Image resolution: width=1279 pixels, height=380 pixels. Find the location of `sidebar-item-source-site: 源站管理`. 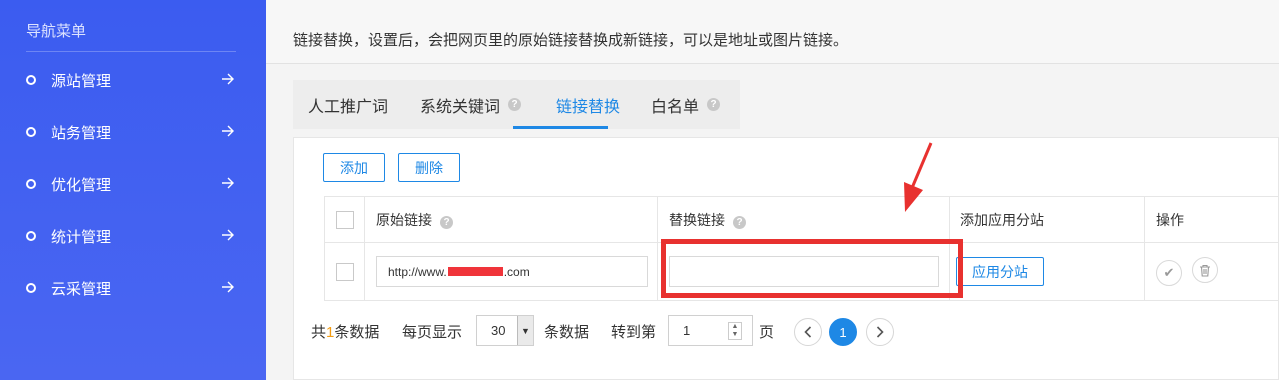

sidebar-item-source-site: 源站管理 is located at coordinates (133, 80).